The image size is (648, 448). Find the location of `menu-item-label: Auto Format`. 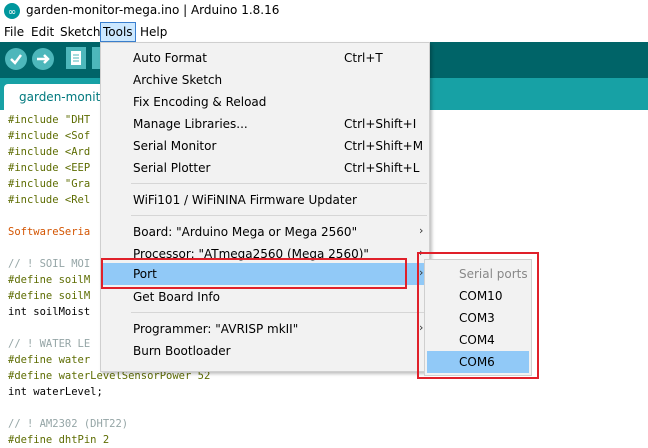

menu-item-label: Auto Format is located at coordinates (170, 58).